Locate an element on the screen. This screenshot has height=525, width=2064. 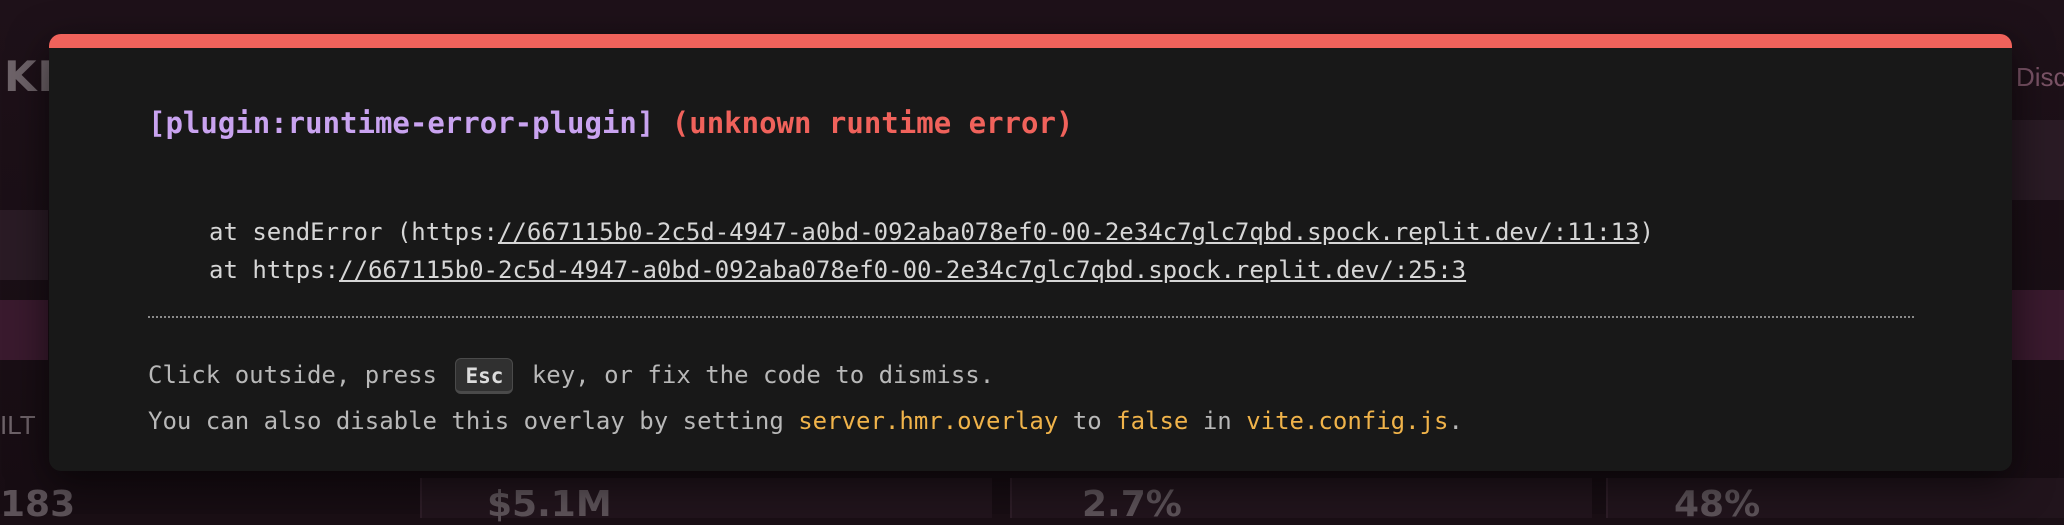
stack-frame-prefix: at https: is located at coordinates (274, 270).